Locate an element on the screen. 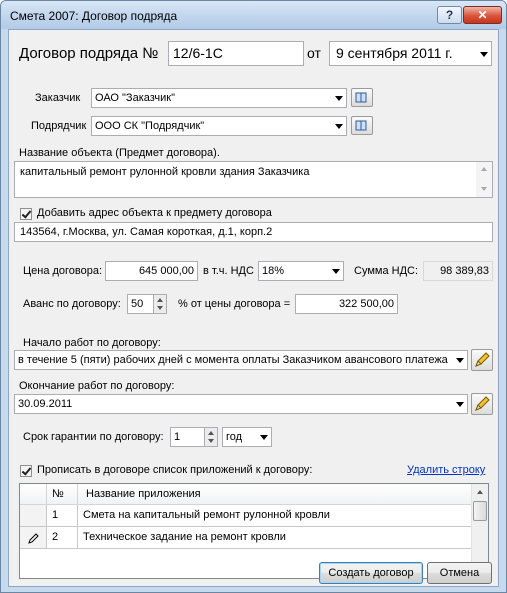 The image size is (507, 593). table-row-header-corner is located at coordinates (33, 494).